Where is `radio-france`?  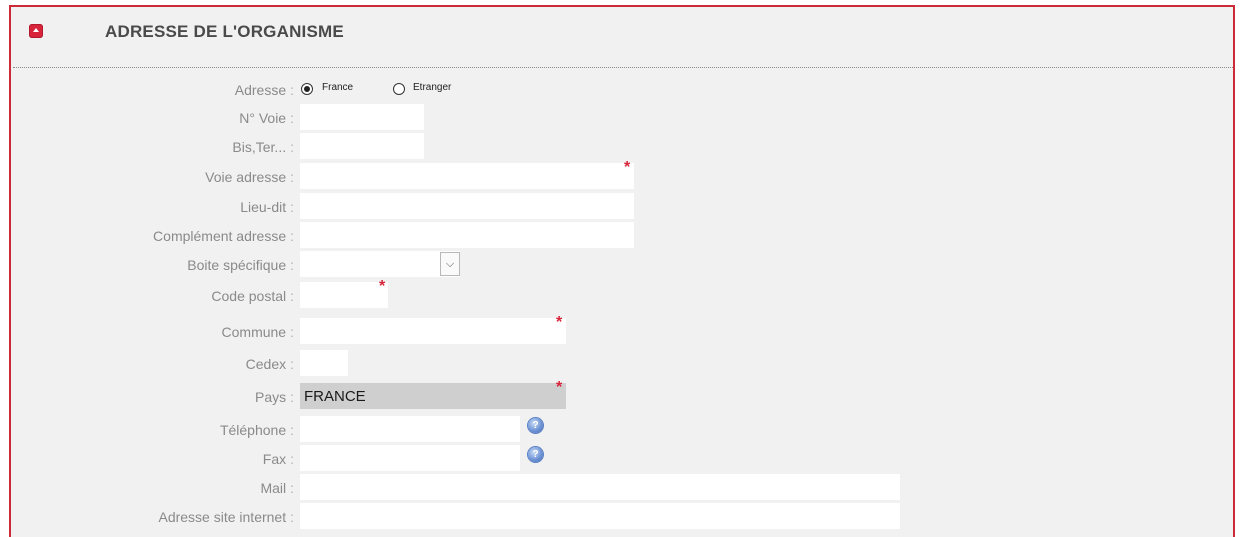
radio-france is located at coordinates (307, 89).